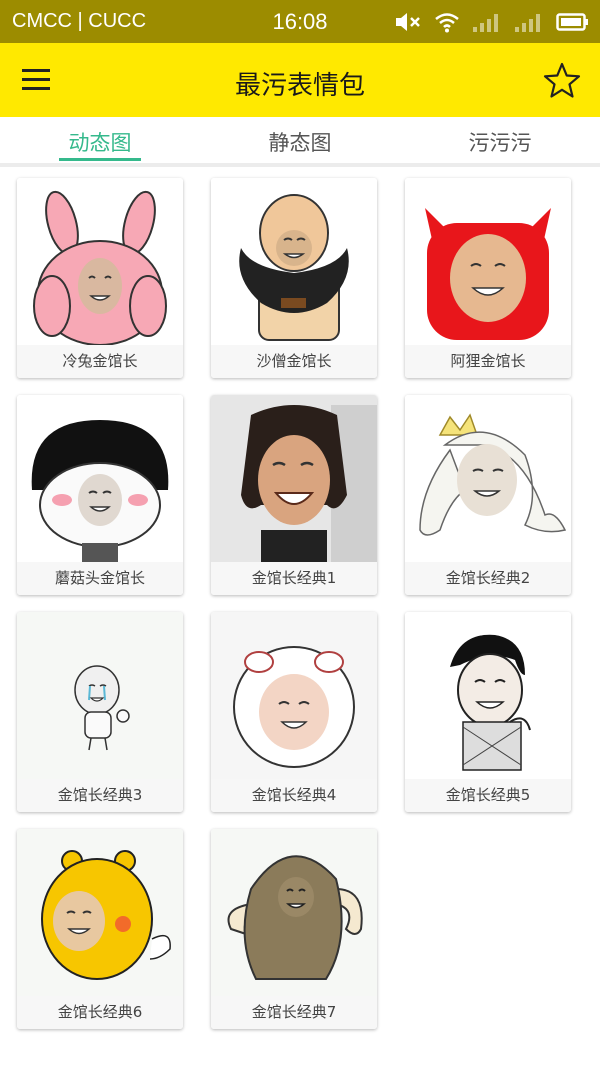 This screenshot has height=1067, width=600. Describe the element at coordinates (294, 1012) in the screenshot. I see `meme-label: 金馆长经典7` at that location.